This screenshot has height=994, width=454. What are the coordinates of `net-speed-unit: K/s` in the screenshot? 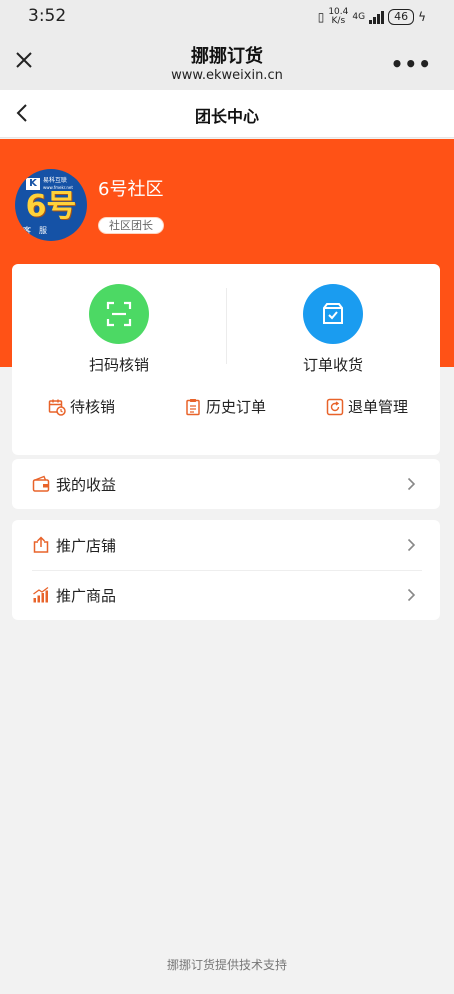 It's located at (338, 21).